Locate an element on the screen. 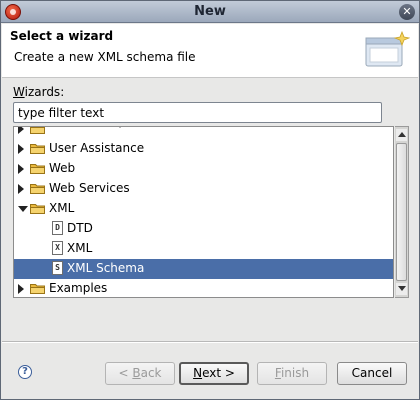 The height and width of the screenshot is (400, 420). tree-scrollbar is located at coordinates (402, 212).